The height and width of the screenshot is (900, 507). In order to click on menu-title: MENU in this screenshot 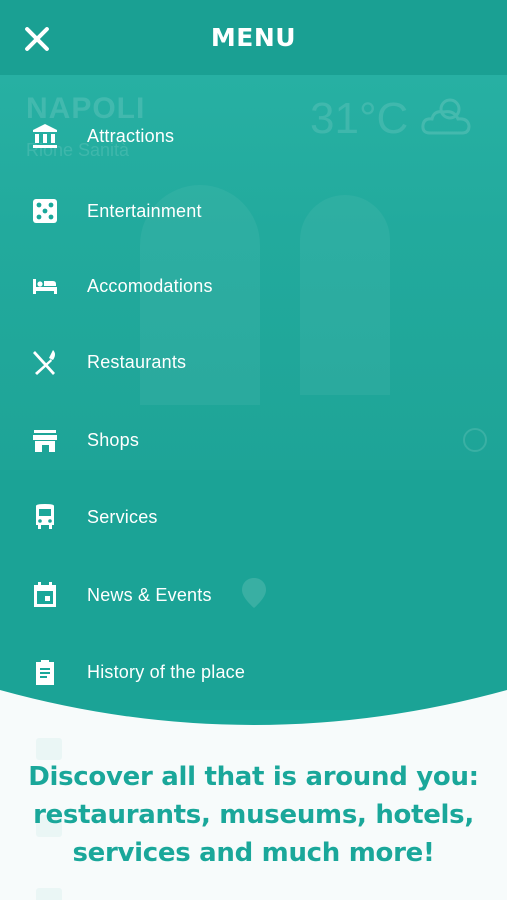, I will do `click(253, 37)`.